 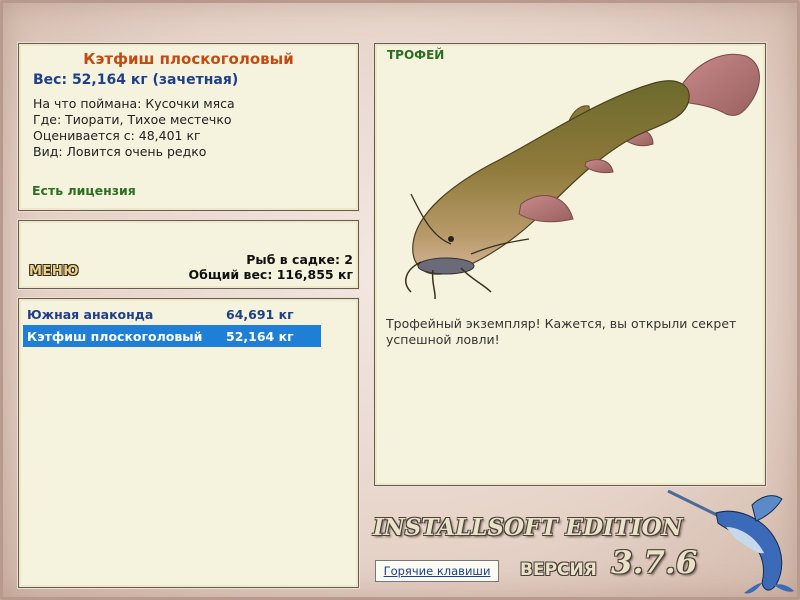 I want to click on list-item-selected: Кэтфиш плоскоголовый 52,164 кг, so click(x=172, y=336).